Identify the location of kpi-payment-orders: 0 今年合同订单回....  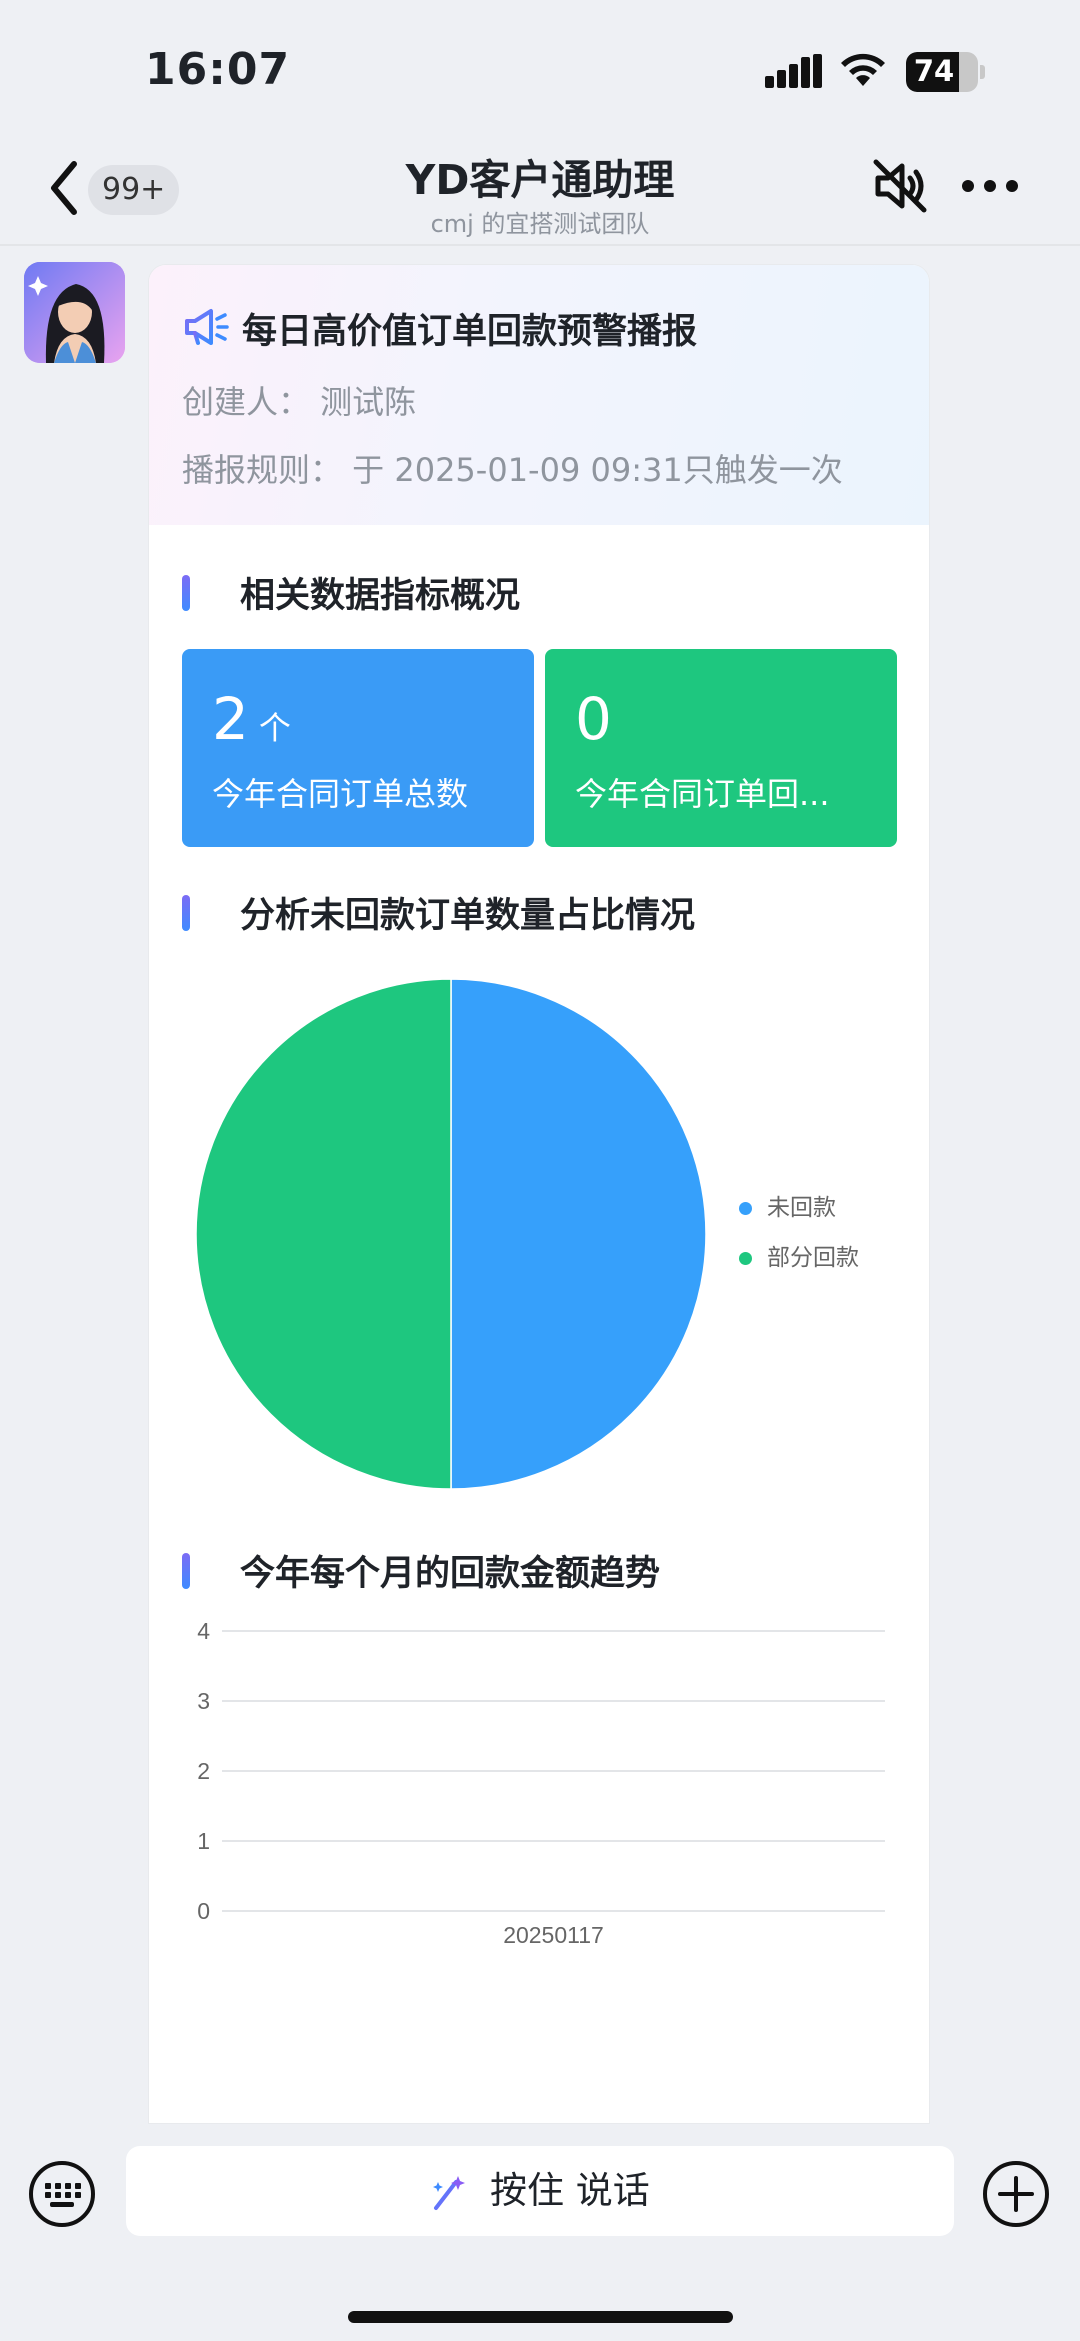
(721, 748).